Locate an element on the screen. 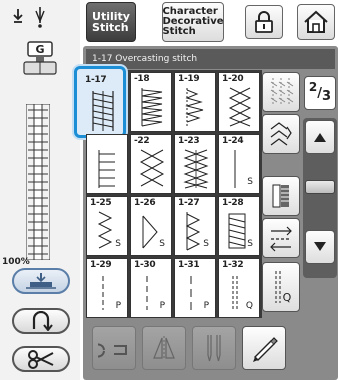 The image size is (339, 380). arrow-up-icon is located at coordinates (320, 137).